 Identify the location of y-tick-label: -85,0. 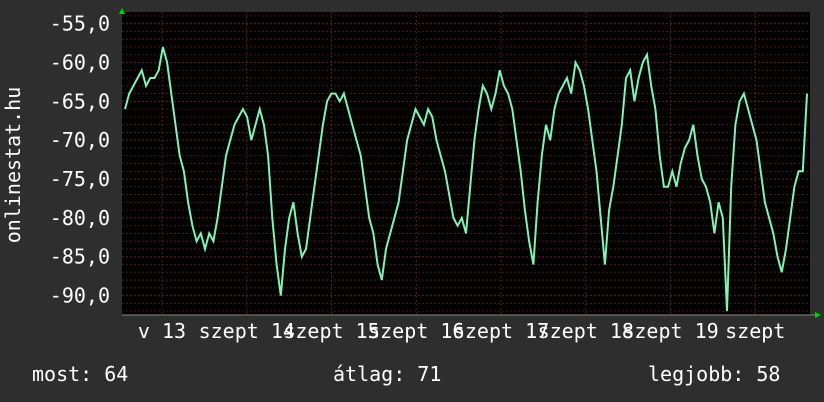
(80, 257).